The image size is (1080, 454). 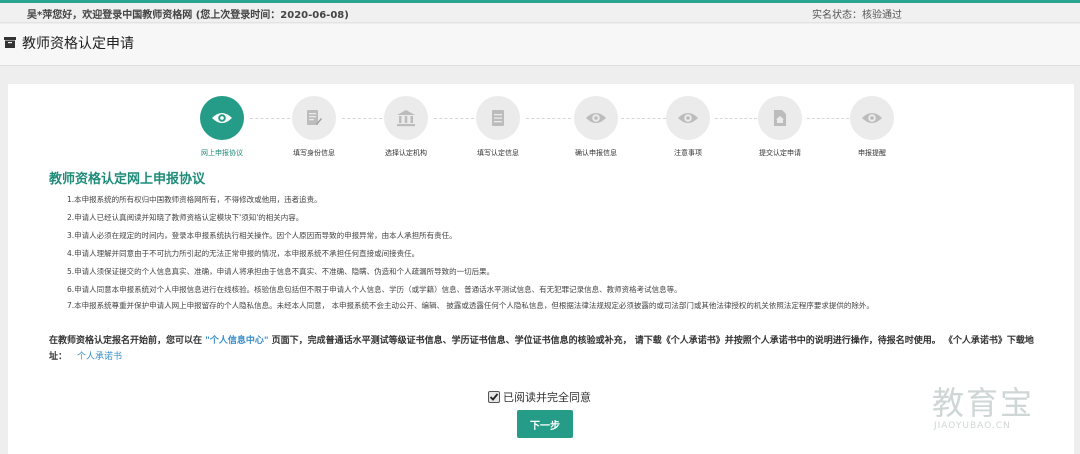 I want to click on step-label: 注意事项, so click(x=688, y=153).